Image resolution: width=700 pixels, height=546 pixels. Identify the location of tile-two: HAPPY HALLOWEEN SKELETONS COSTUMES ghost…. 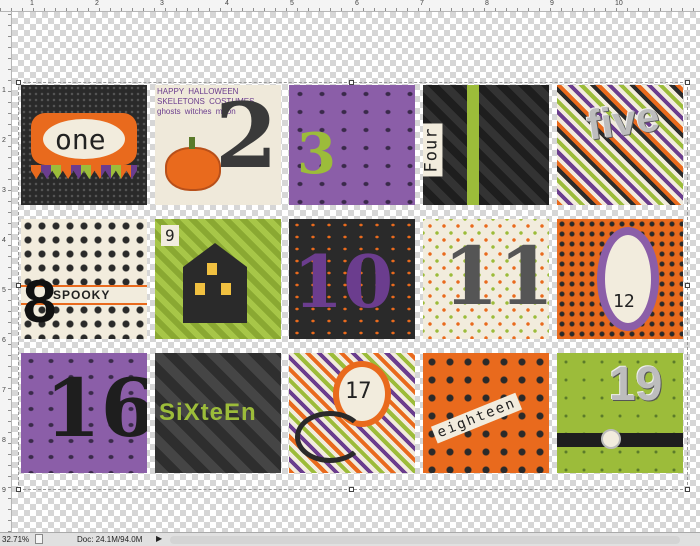
(218, 145).